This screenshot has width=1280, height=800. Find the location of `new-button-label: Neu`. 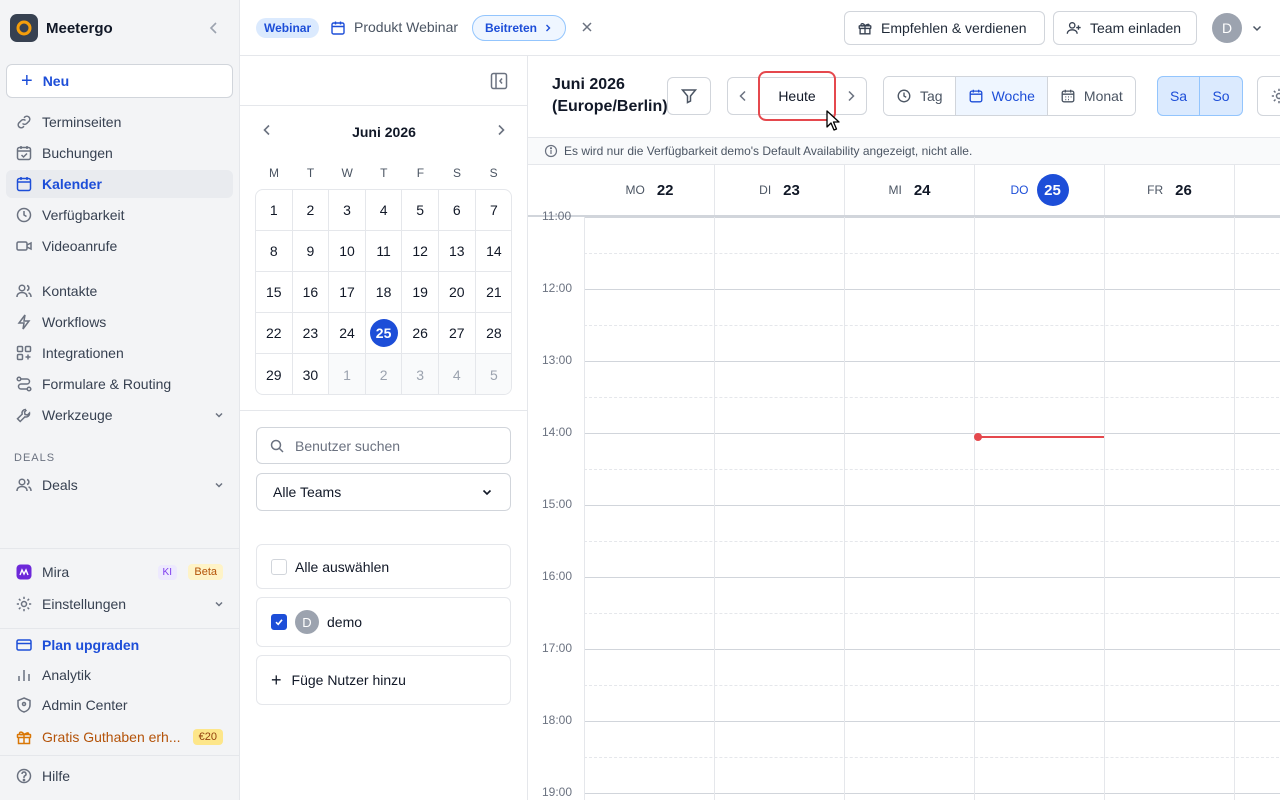

new-button-label: Neu is located at coordinates (56, 81).